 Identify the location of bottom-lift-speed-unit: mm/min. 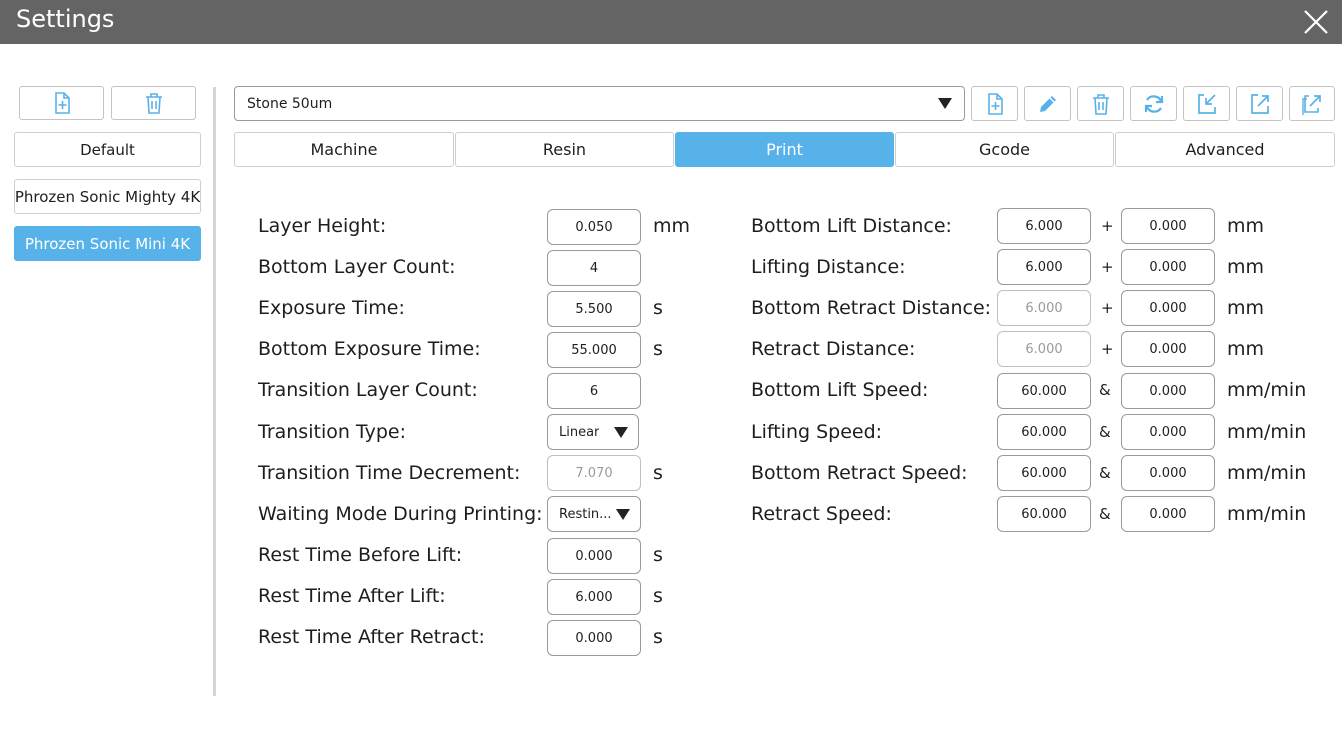
(1267, 390).